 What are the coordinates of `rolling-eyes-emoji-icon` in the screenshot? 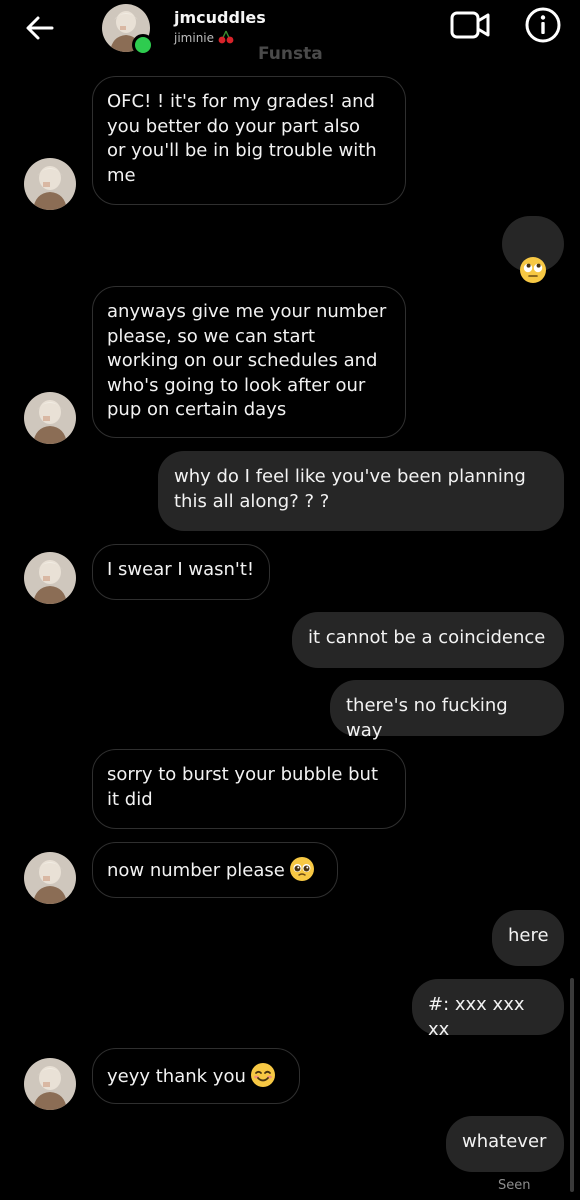 It's located at (533, 261).